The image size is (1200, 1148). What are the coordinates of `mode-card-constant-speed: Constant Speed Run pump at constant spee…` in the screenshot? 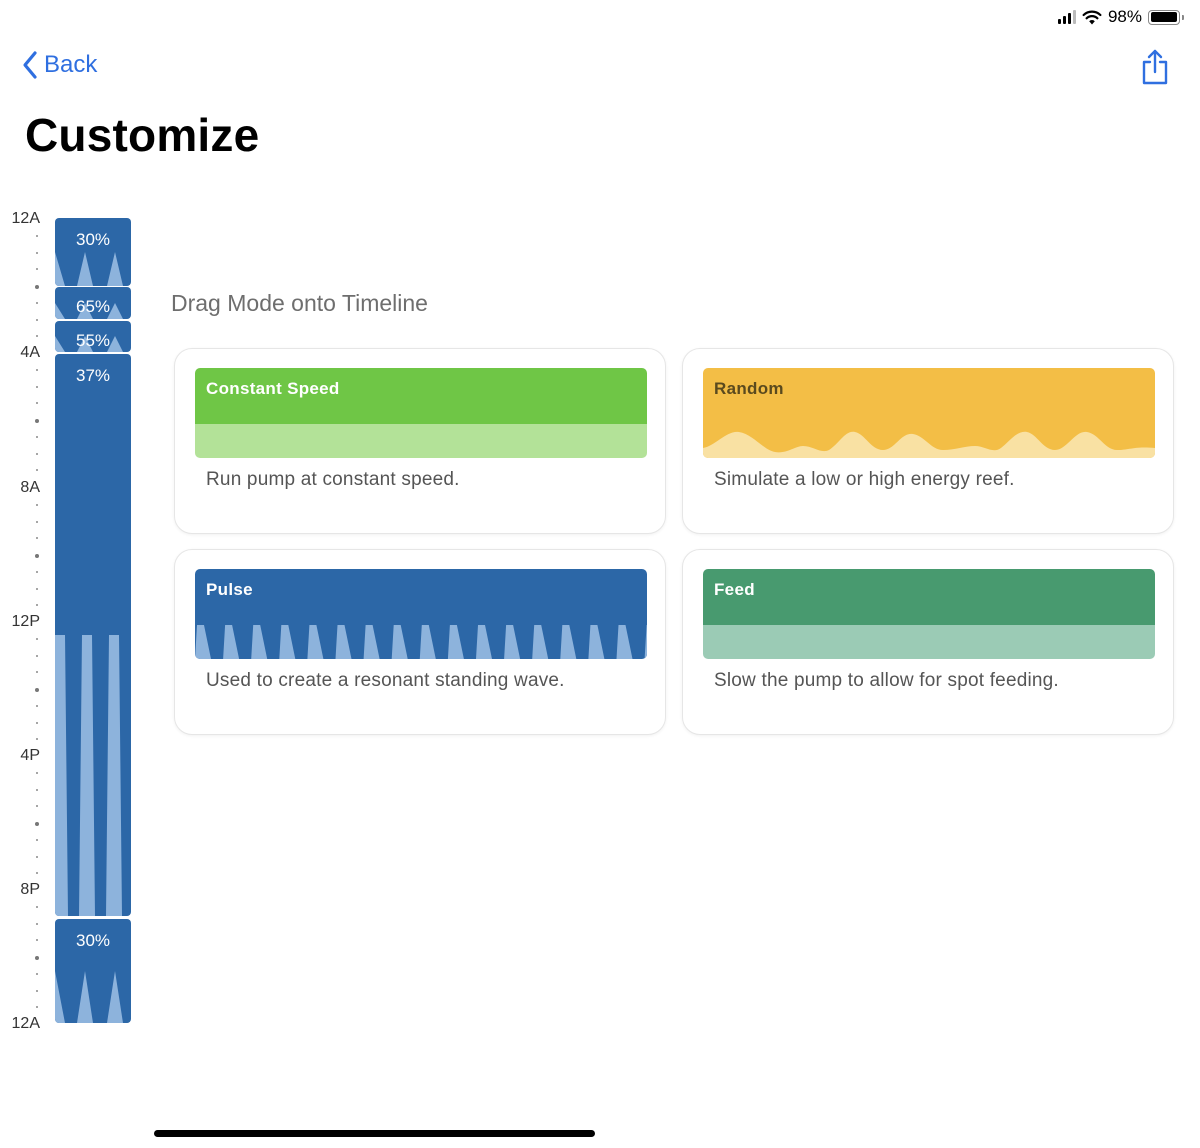 It's located at (420, 441).